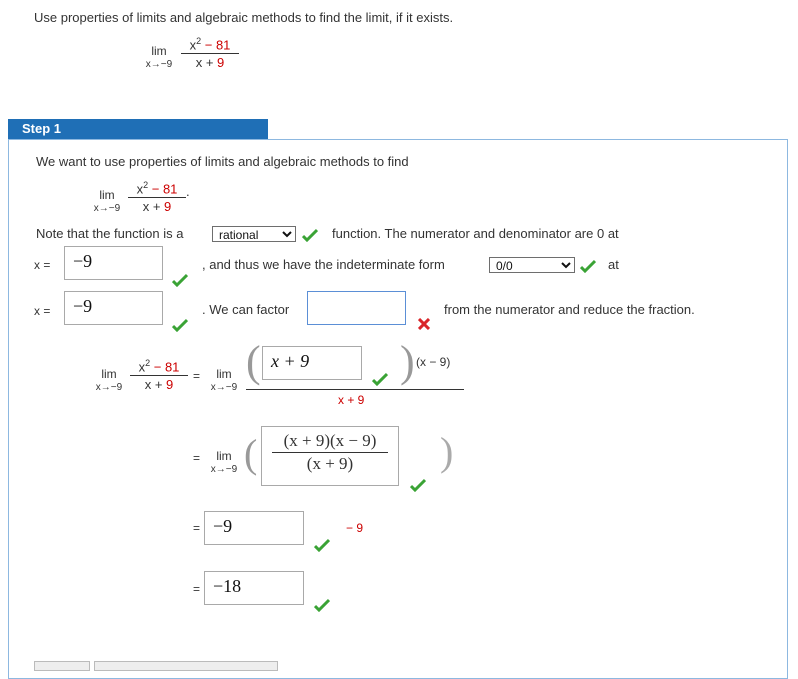  What do you see at coordinates (113, 308) in the screenshot?
I see `x-value-input-2: −9` at bounding box center [113, 308].